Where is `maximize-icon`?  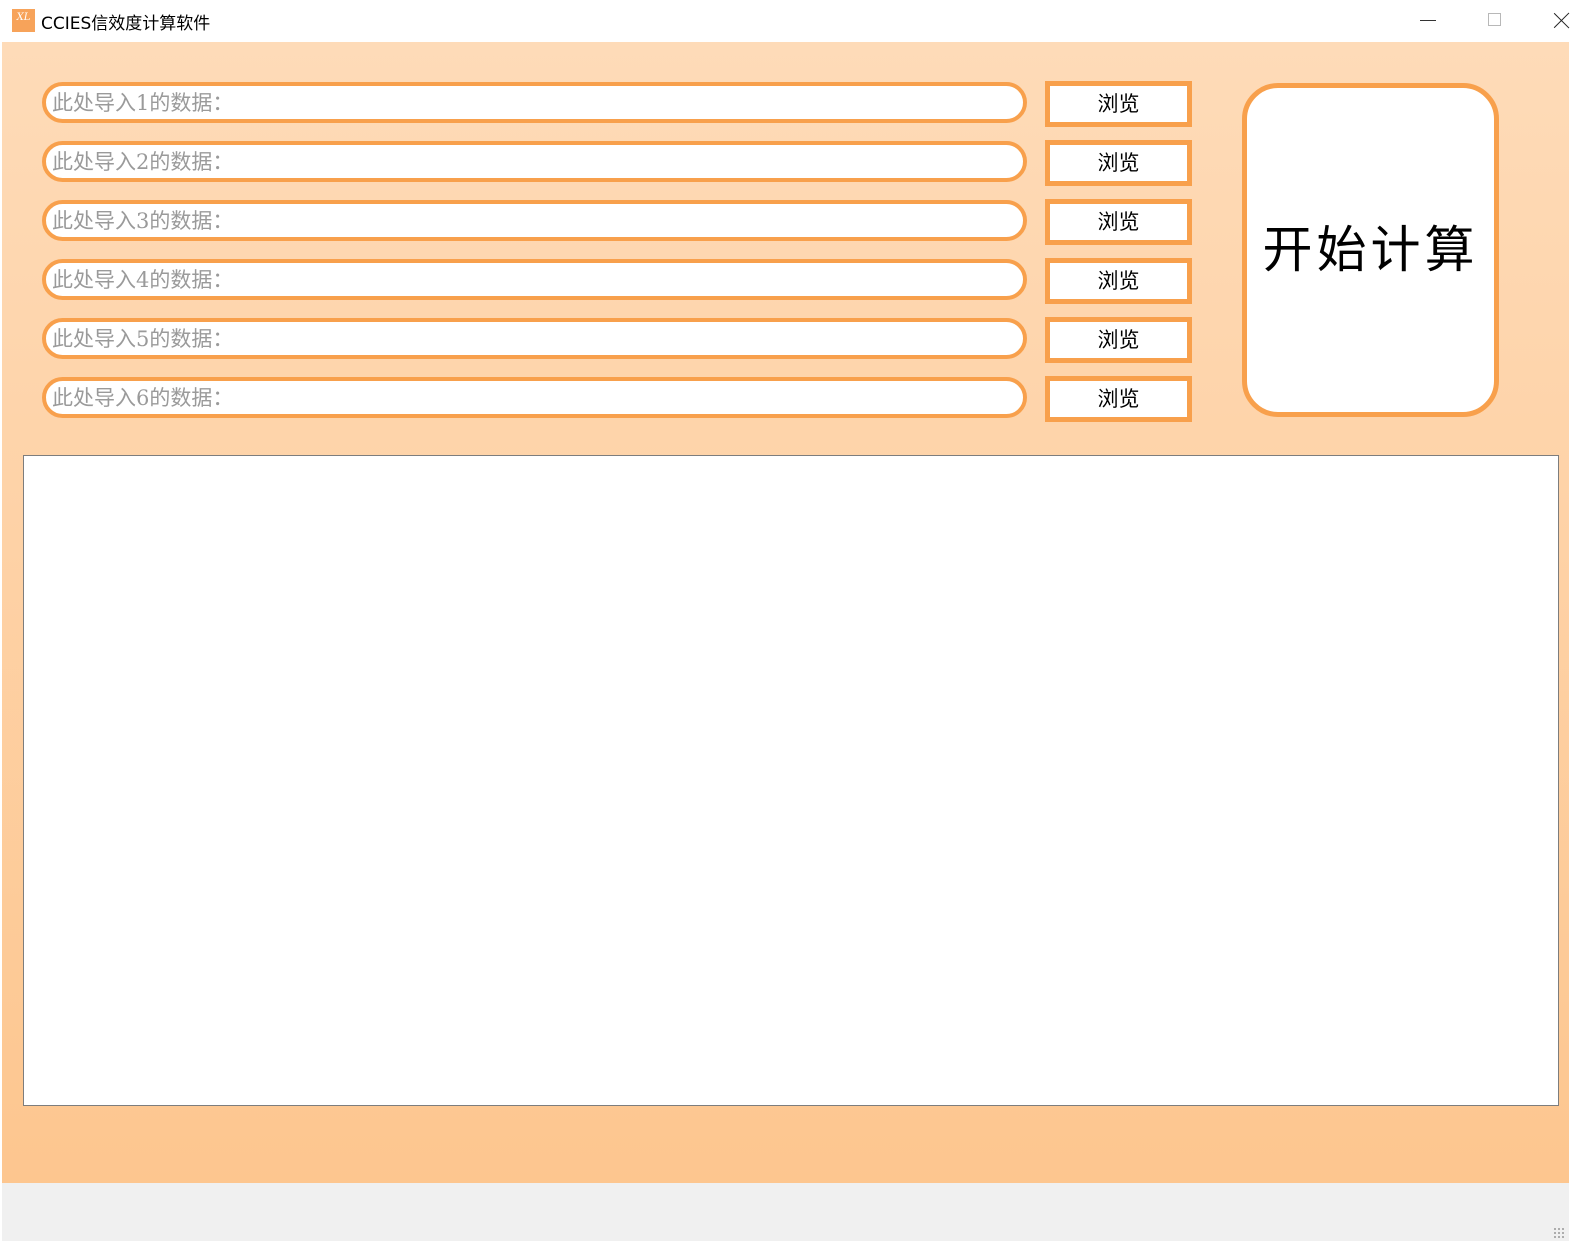 maximize-icon is located at coordinates (1494, 19).